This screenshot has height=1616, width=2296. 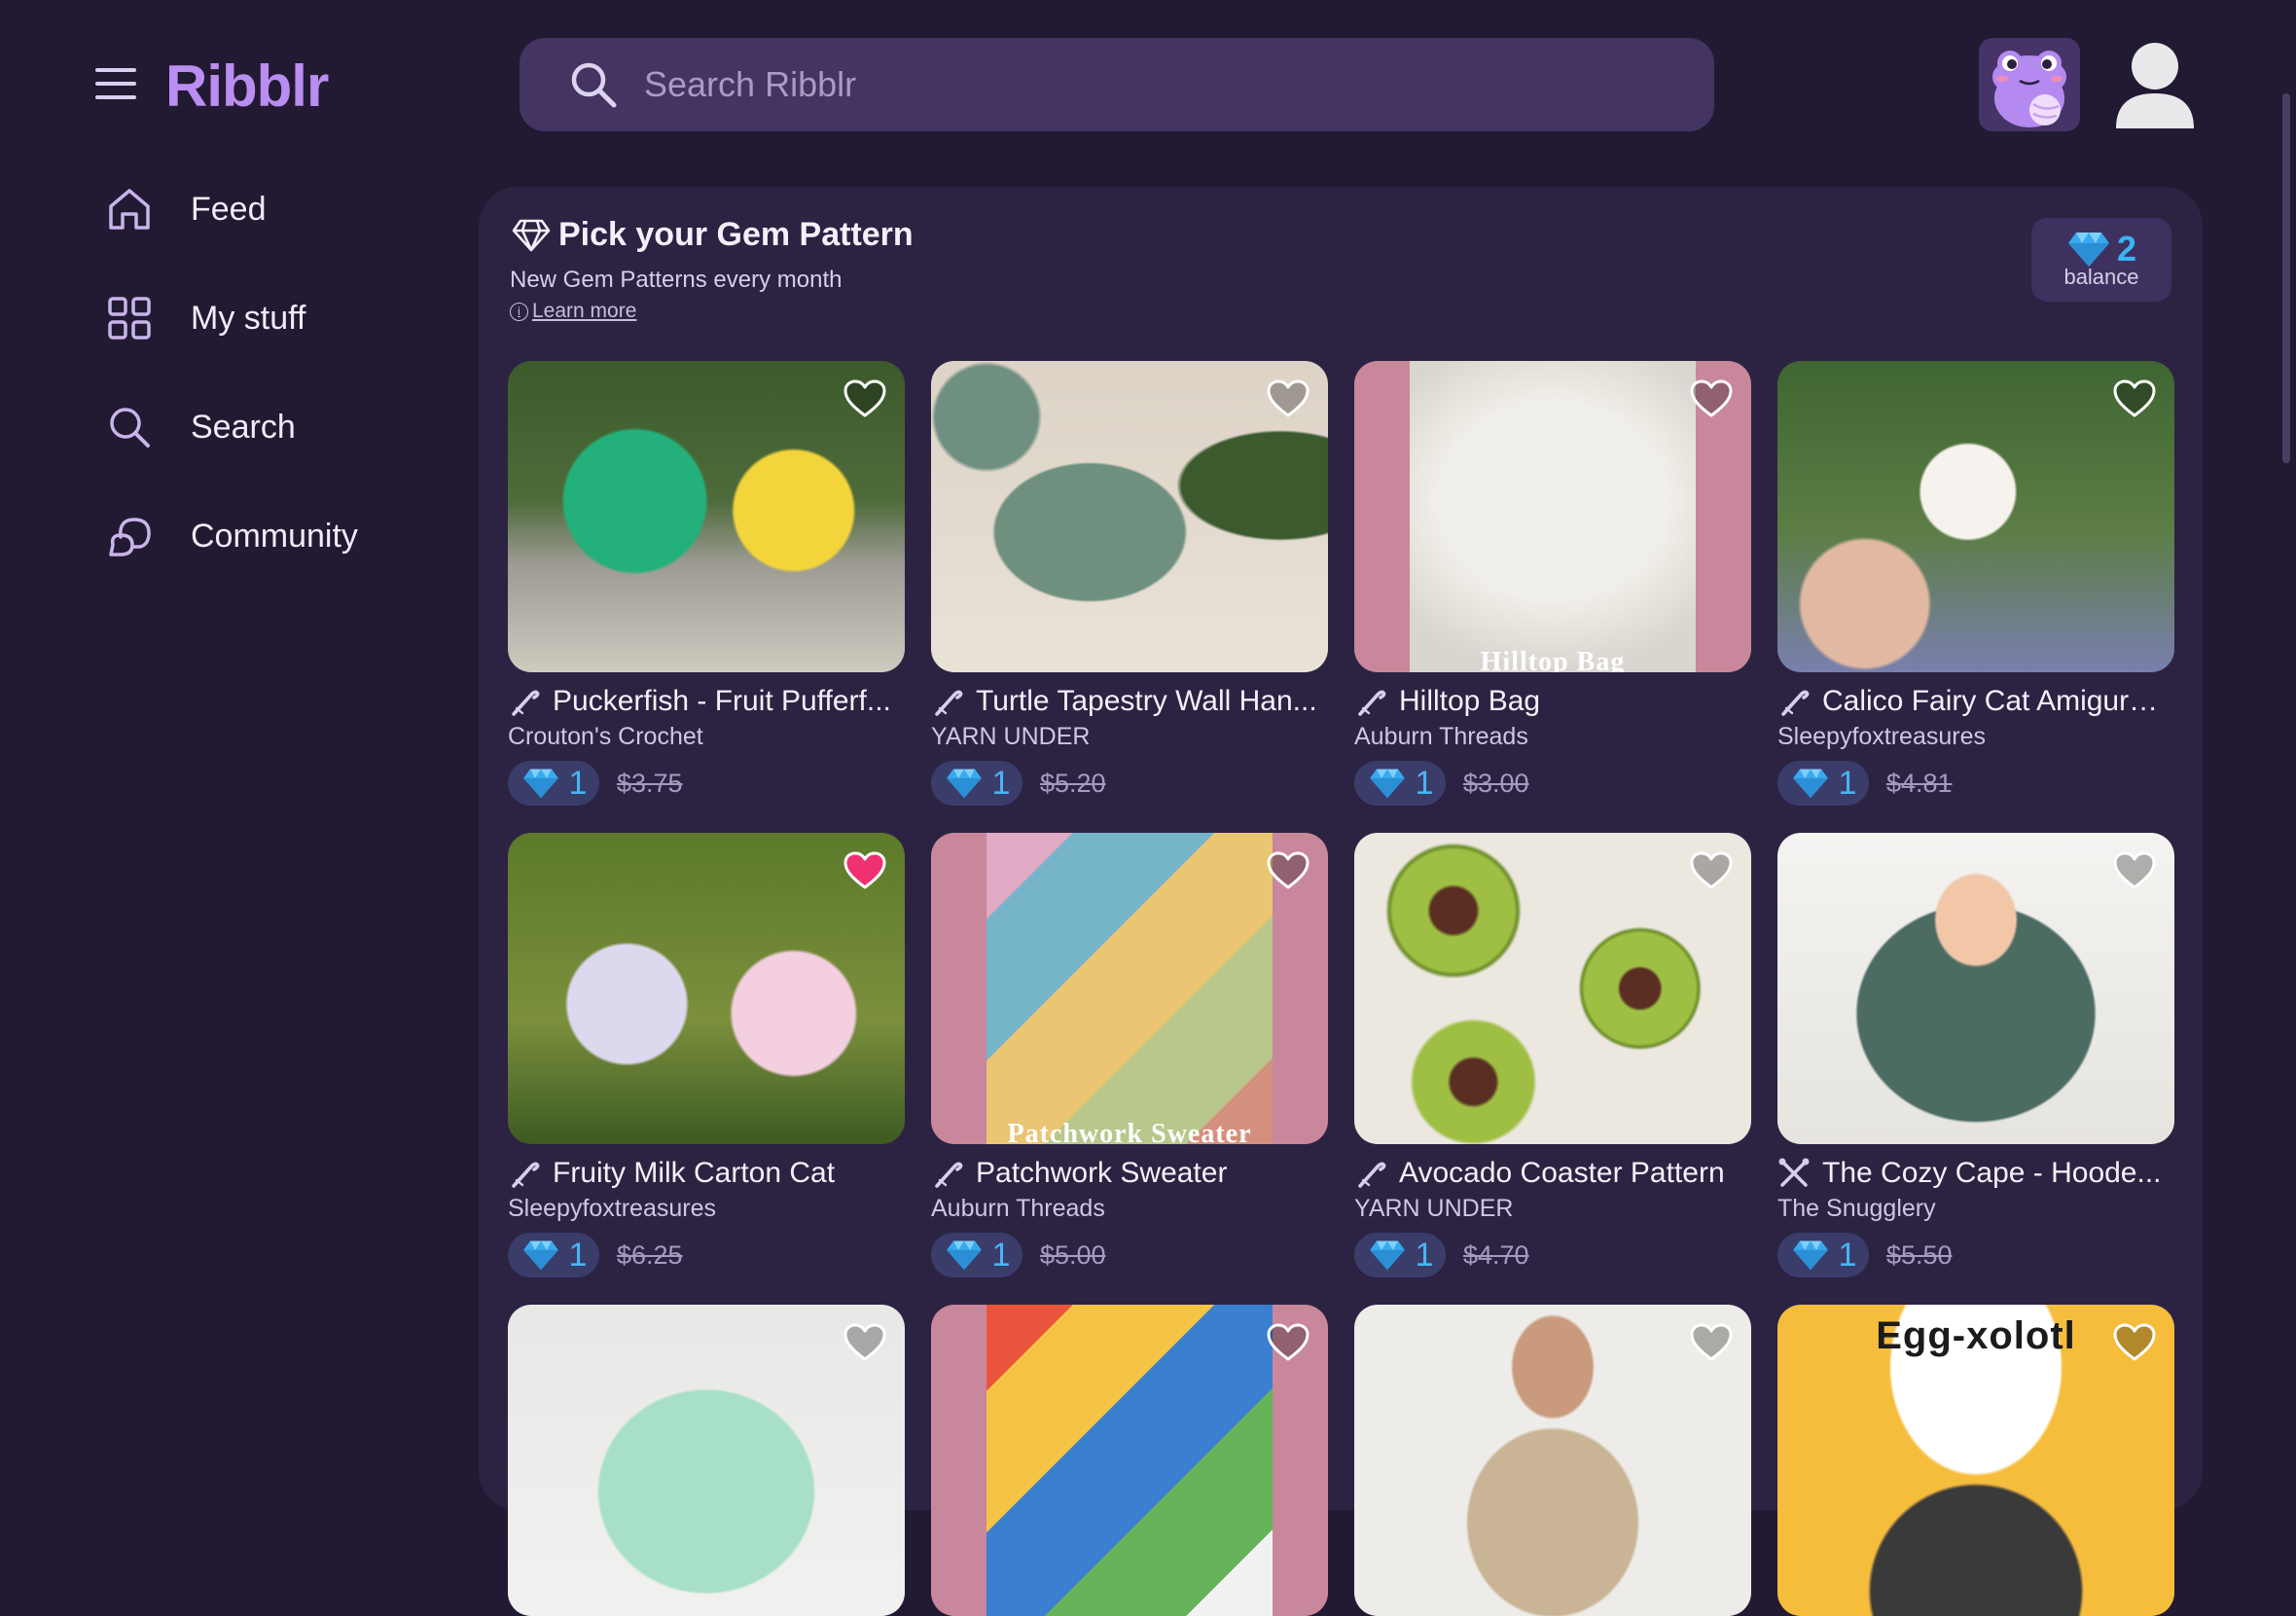 I want to click on designer-name: Crouton's Crochet, so click(x=706, y=737).